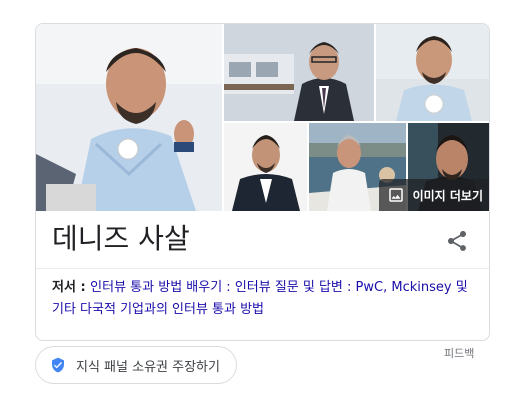 This screenshot has width=507, height=401. Describe the element at coordinates (396, 195) in the screenshot. I see `image-gallery-icon` at that location.